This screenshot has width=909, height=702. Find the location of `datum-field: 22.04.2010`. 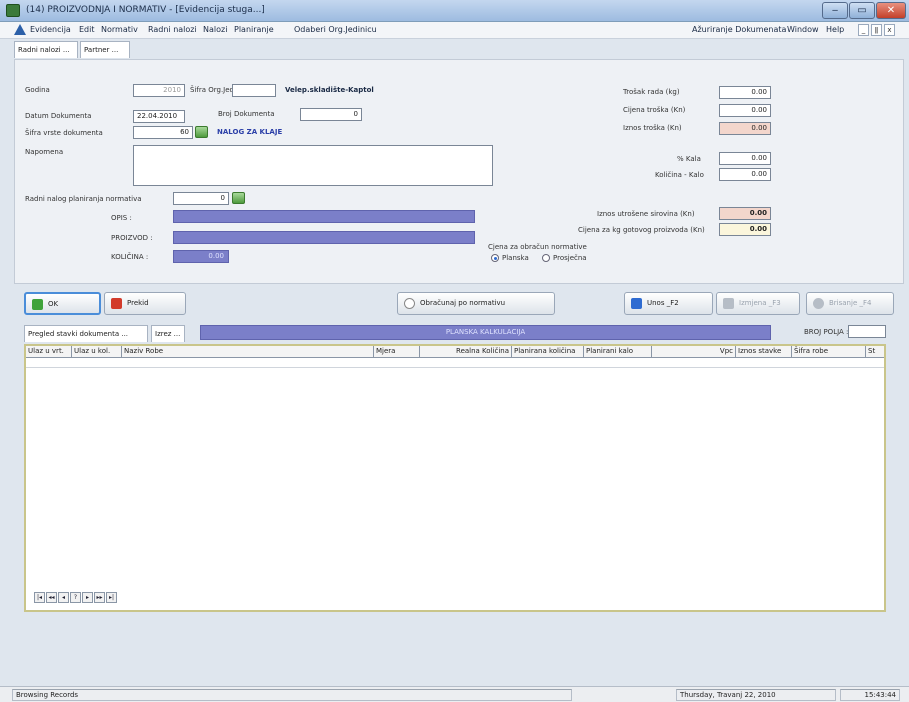

datum-field: 22.04.2010 is located at coordinates (159, 116).